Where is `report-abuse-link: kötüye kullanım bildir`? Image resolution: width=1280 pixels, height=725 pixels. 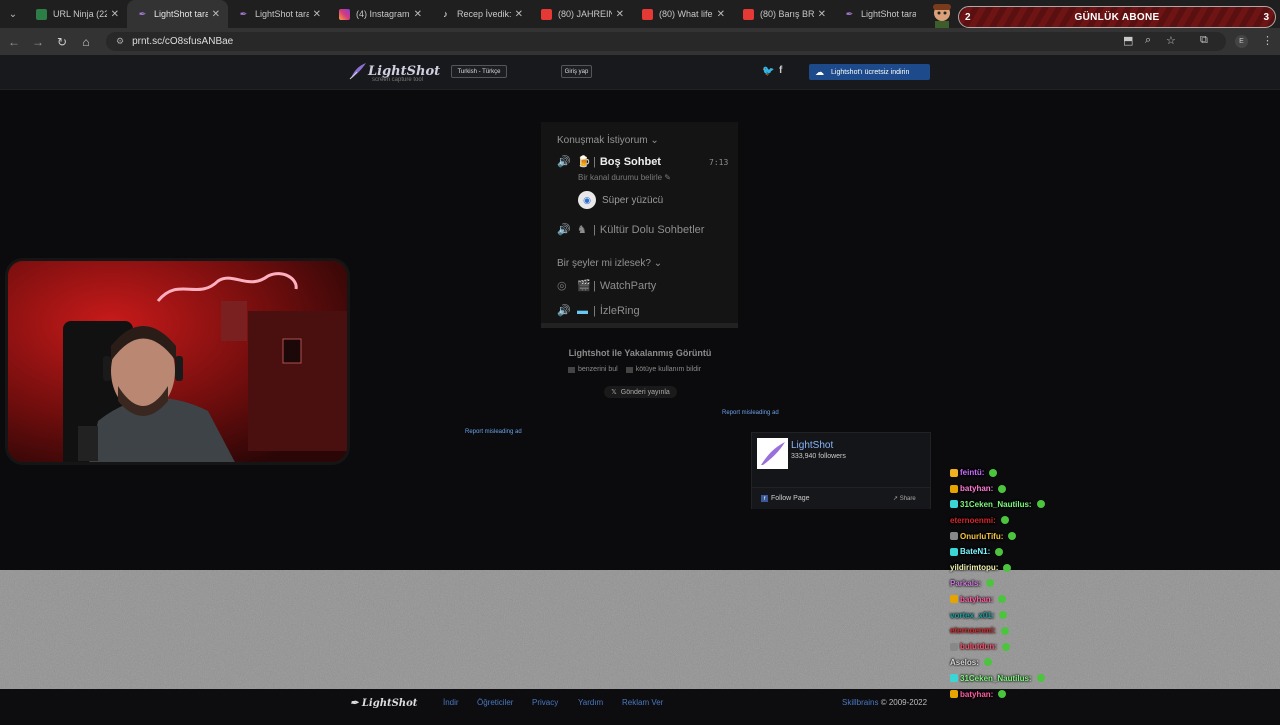
report-abuse-link: kötüye kullanım bildir is located at coordinates (663, 369).